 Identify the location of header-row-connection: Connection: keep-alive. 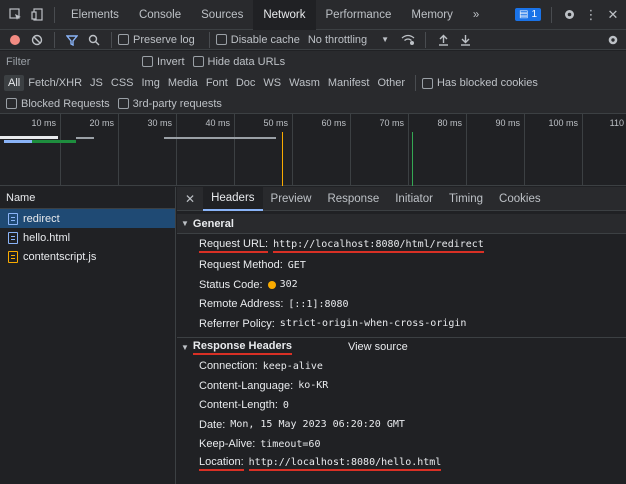
(261, 366).